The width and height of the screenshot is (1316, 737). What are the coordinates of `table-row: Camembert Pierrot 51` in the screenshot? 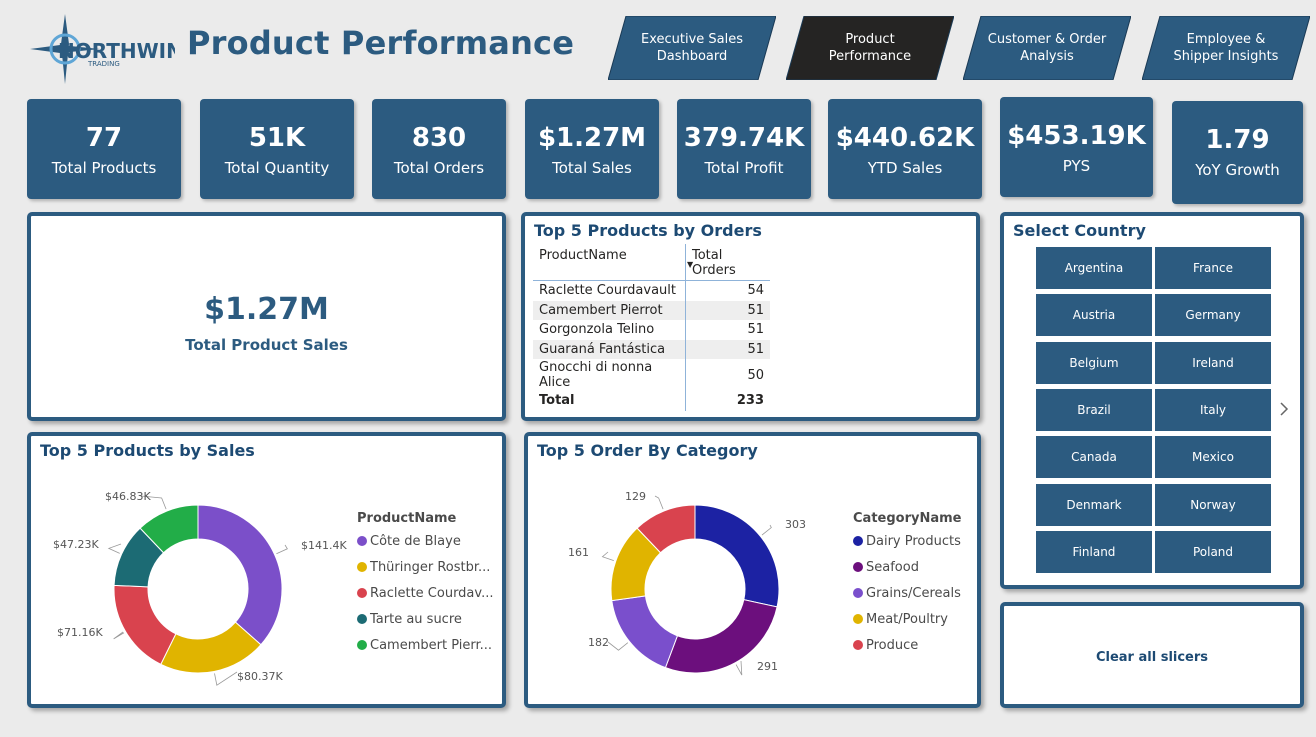 It's located at (651, 310).